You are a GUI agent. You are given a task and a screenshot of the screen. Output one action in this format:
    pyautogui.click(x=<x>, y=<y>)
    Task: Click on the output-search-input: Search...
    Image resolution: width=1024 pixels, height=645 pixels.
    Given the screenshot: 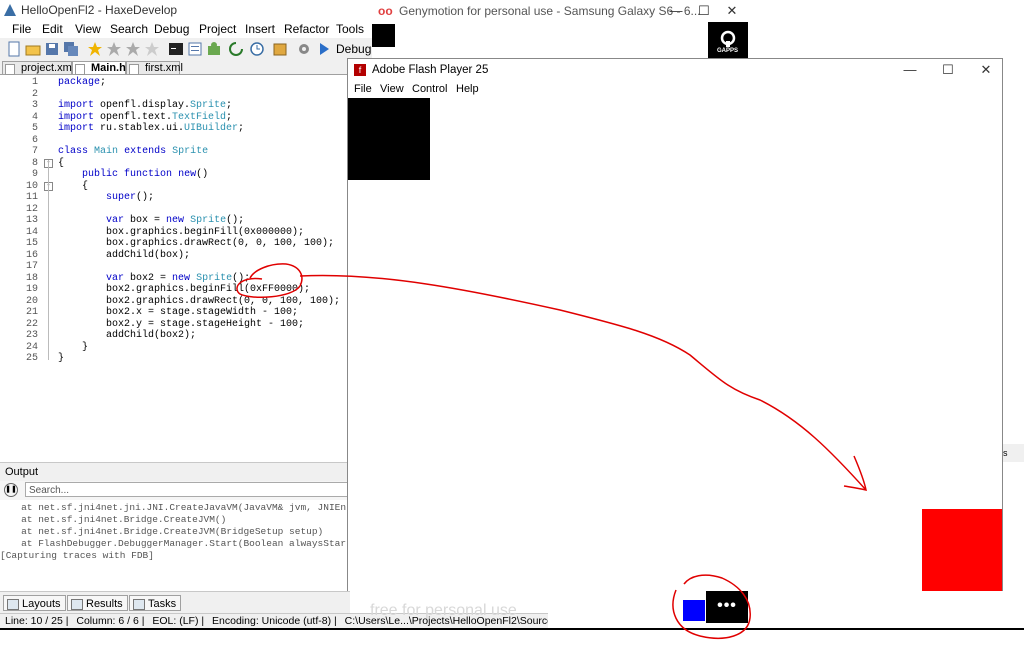 What is the action you would take?
    pyautogui.click(x=187, y=489)
    